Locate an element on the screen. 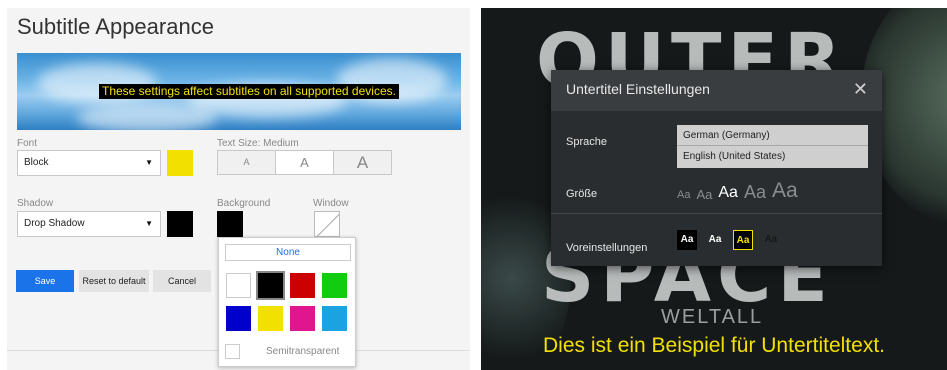 The image size is (947, 370). no-color-slash-icon is located at coordinates (327, 224).